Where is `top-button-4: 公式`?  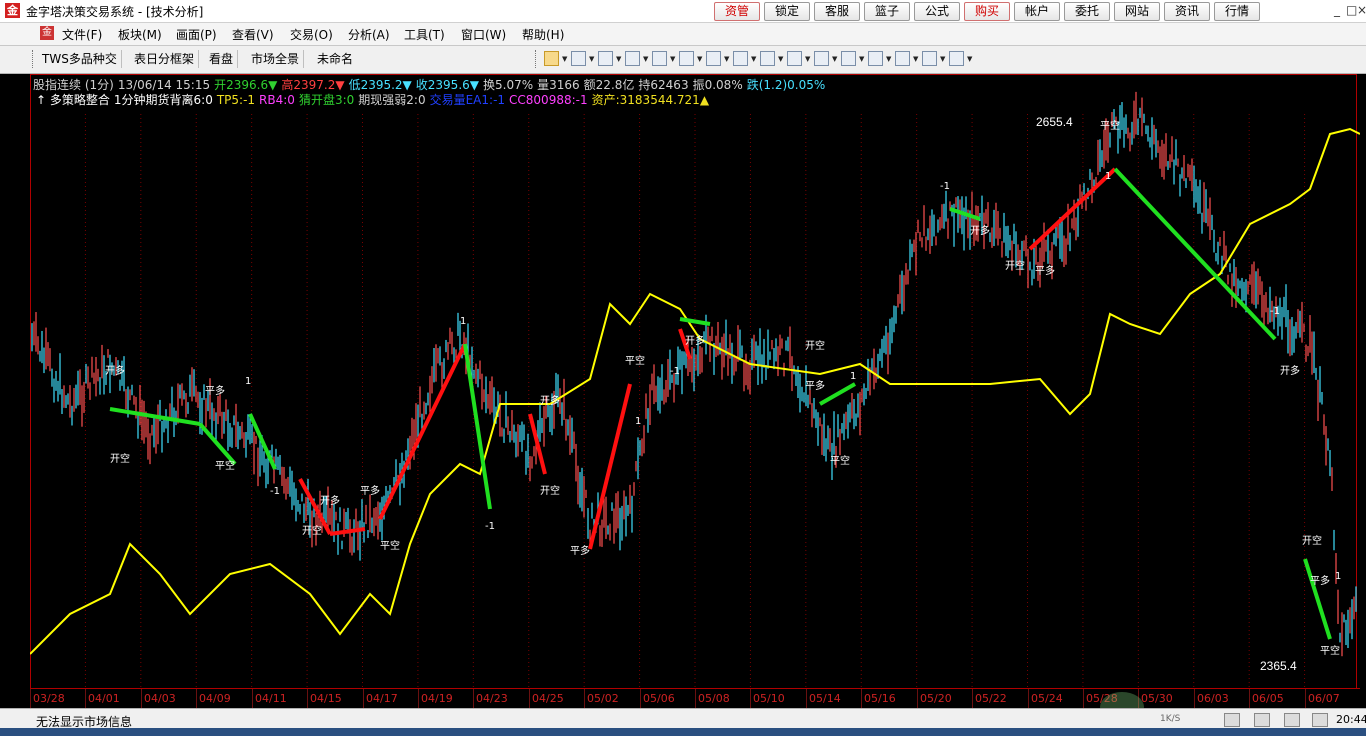 top-button-4: 公式 is located at coordinates (937, 11).